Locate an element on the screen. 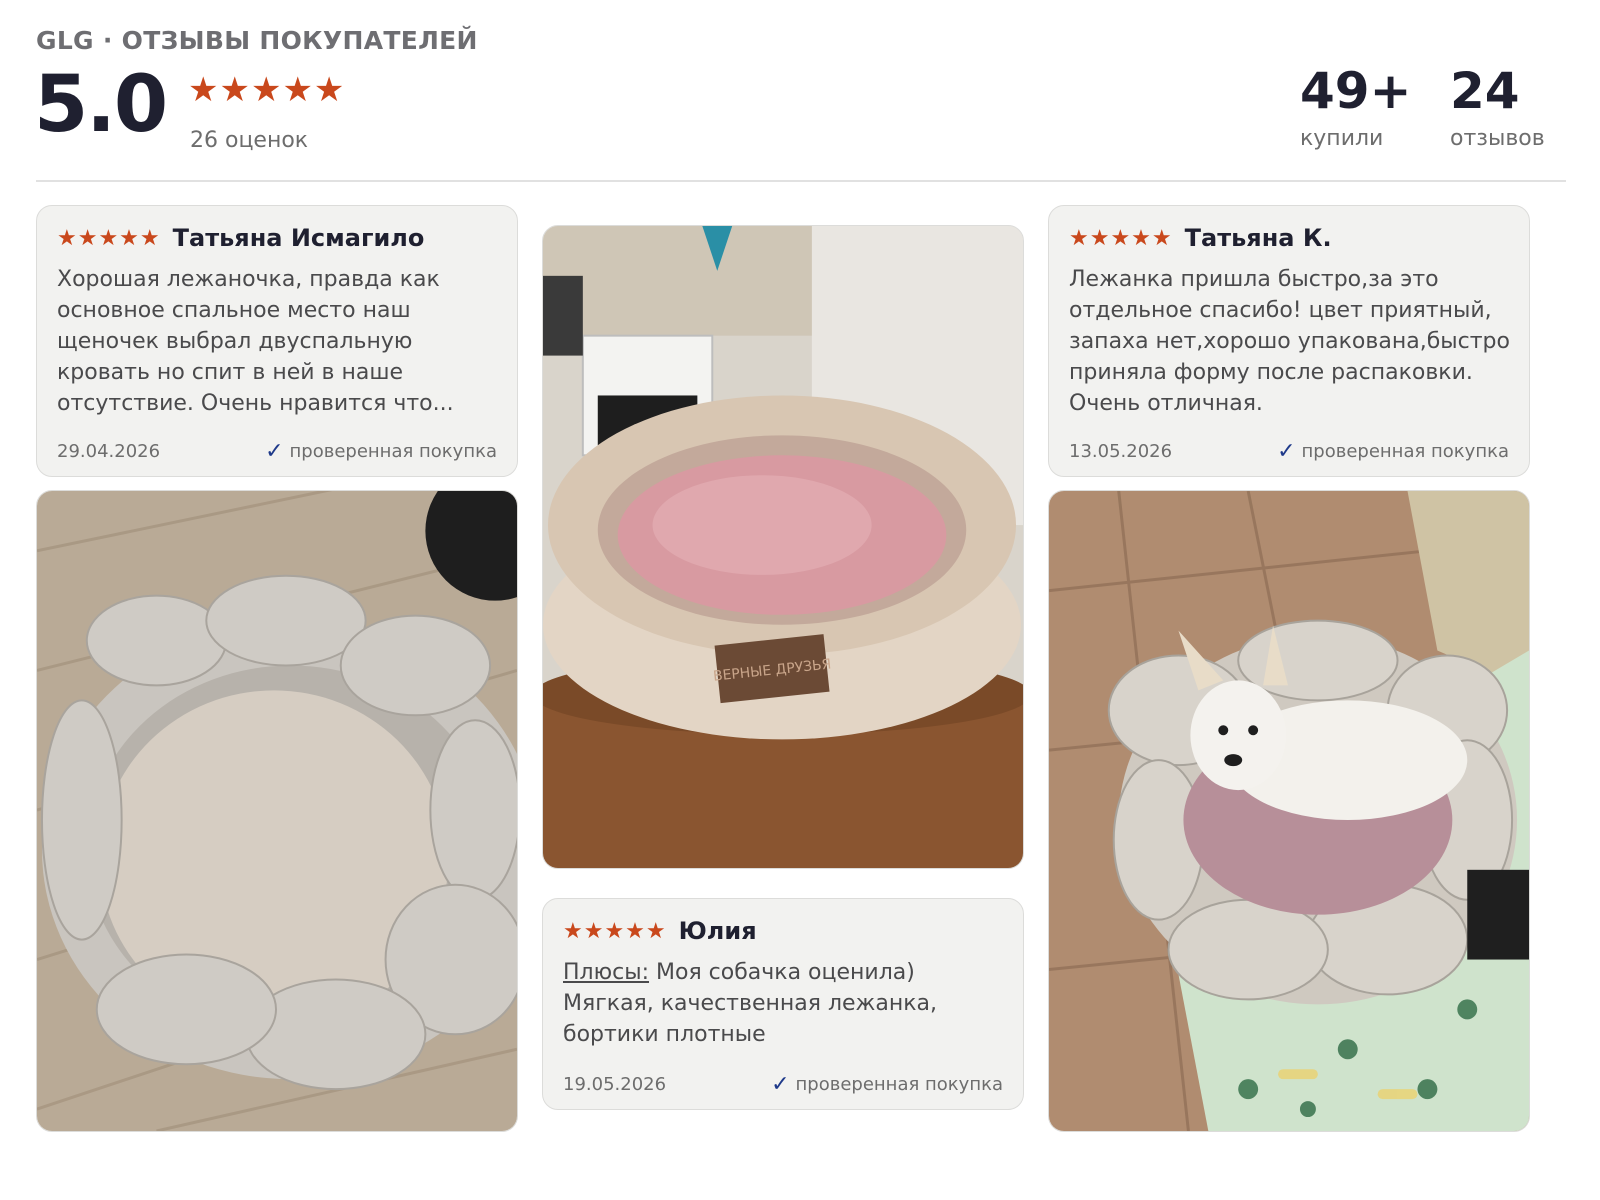 The width and height of the screenshot is (1600, 1200). review-header: ★★★★★ Татьяна Исмагило is located at coordinates (240, 238).